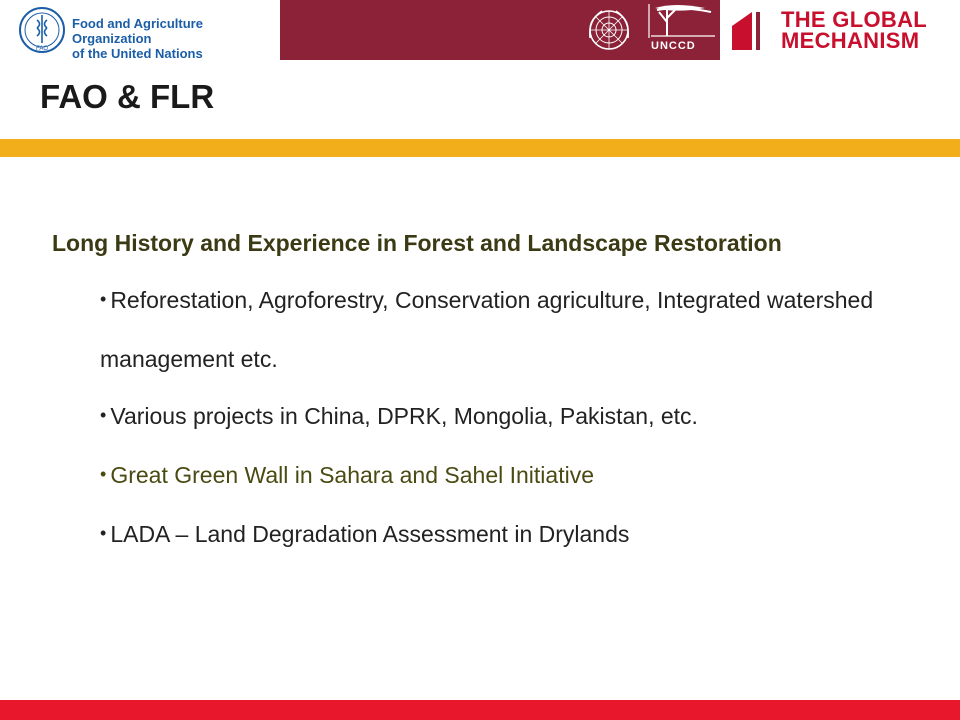  Describe the element at coordinates (137, 53) in the screenshot. I see `fao-name-line2: of the United Nations` at that location.